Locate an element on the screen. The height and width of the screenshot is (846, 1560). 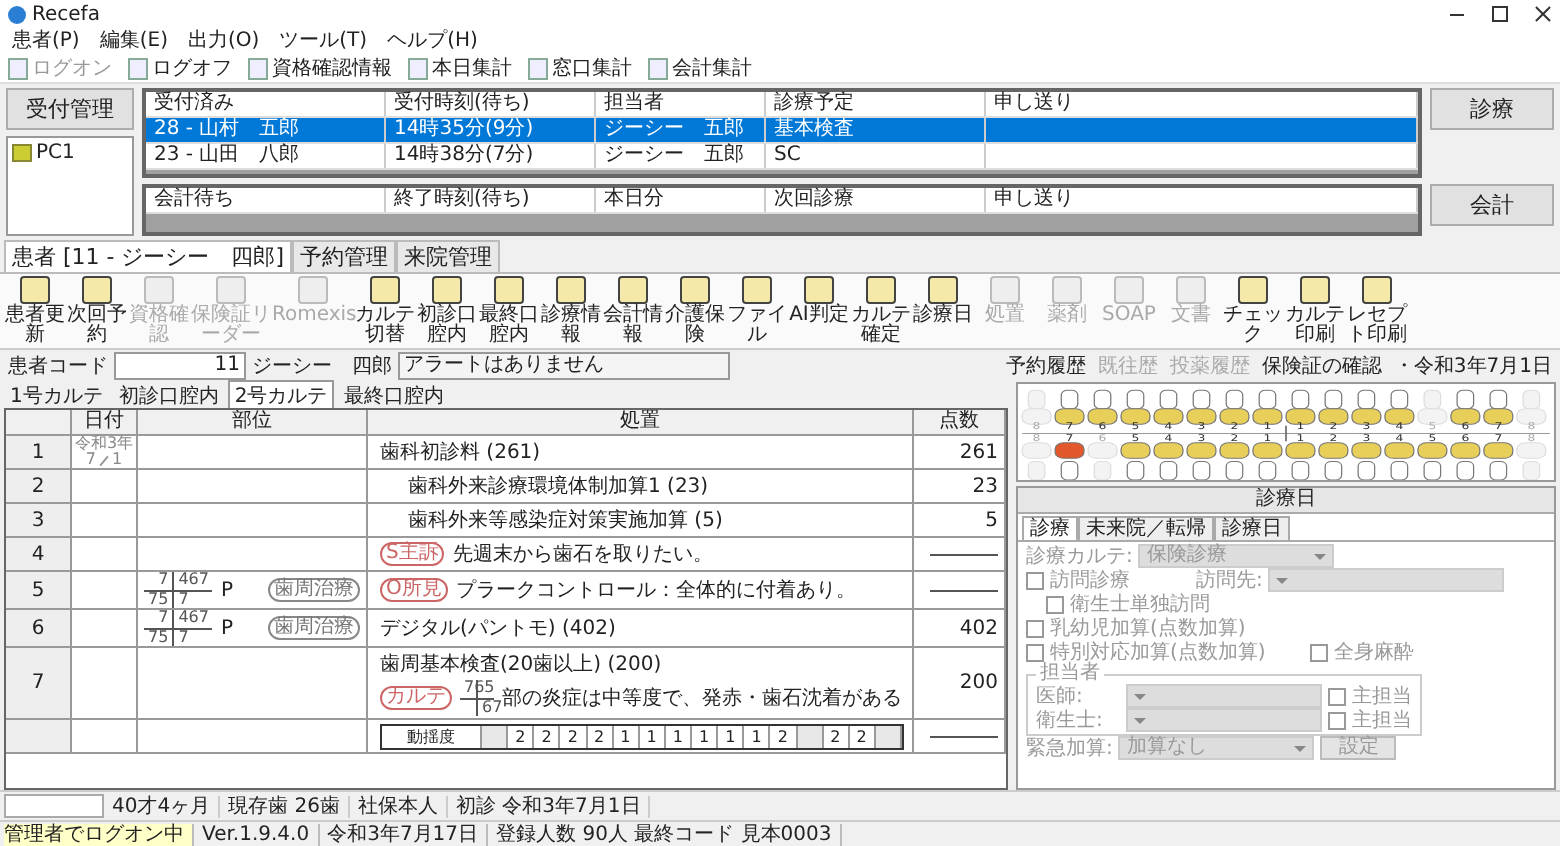
status-text: 令和3年7月17日 is located at coordinates (408, 834).